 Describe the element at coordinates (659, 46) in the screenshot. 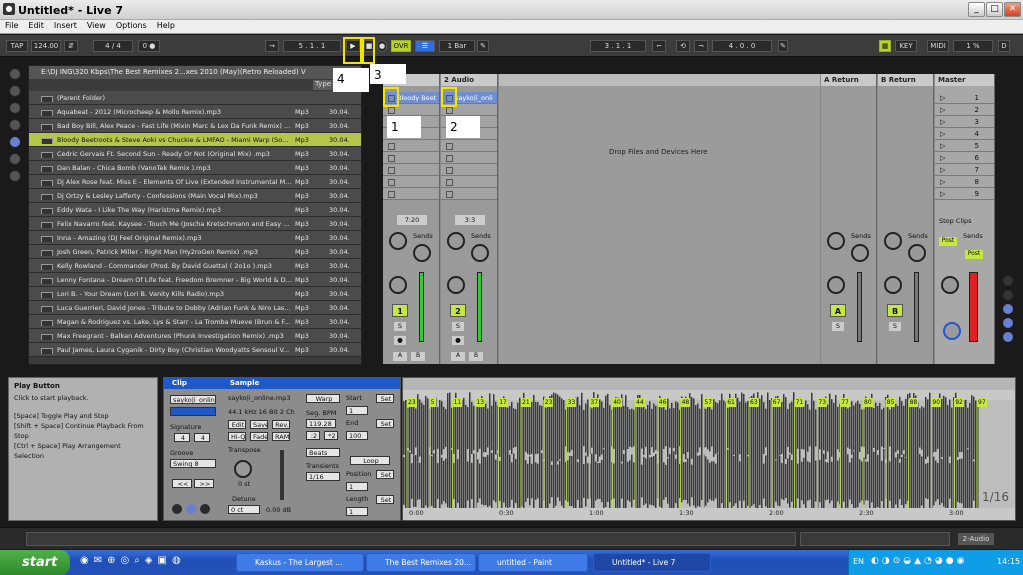

I see `punch-in-icon: ⌐` at that location.